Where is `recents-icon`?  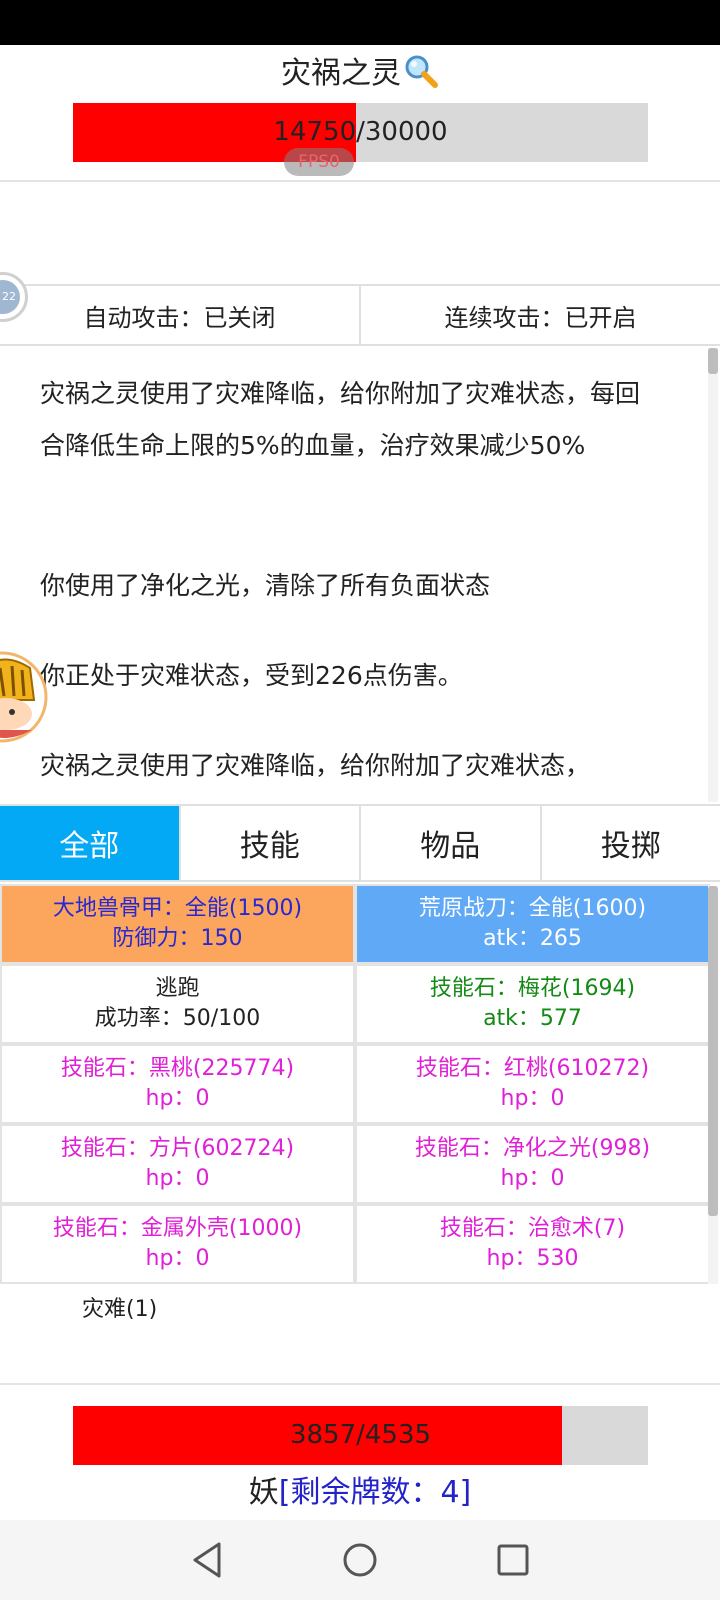 recents-icon is located at coordinates (513, 1560).